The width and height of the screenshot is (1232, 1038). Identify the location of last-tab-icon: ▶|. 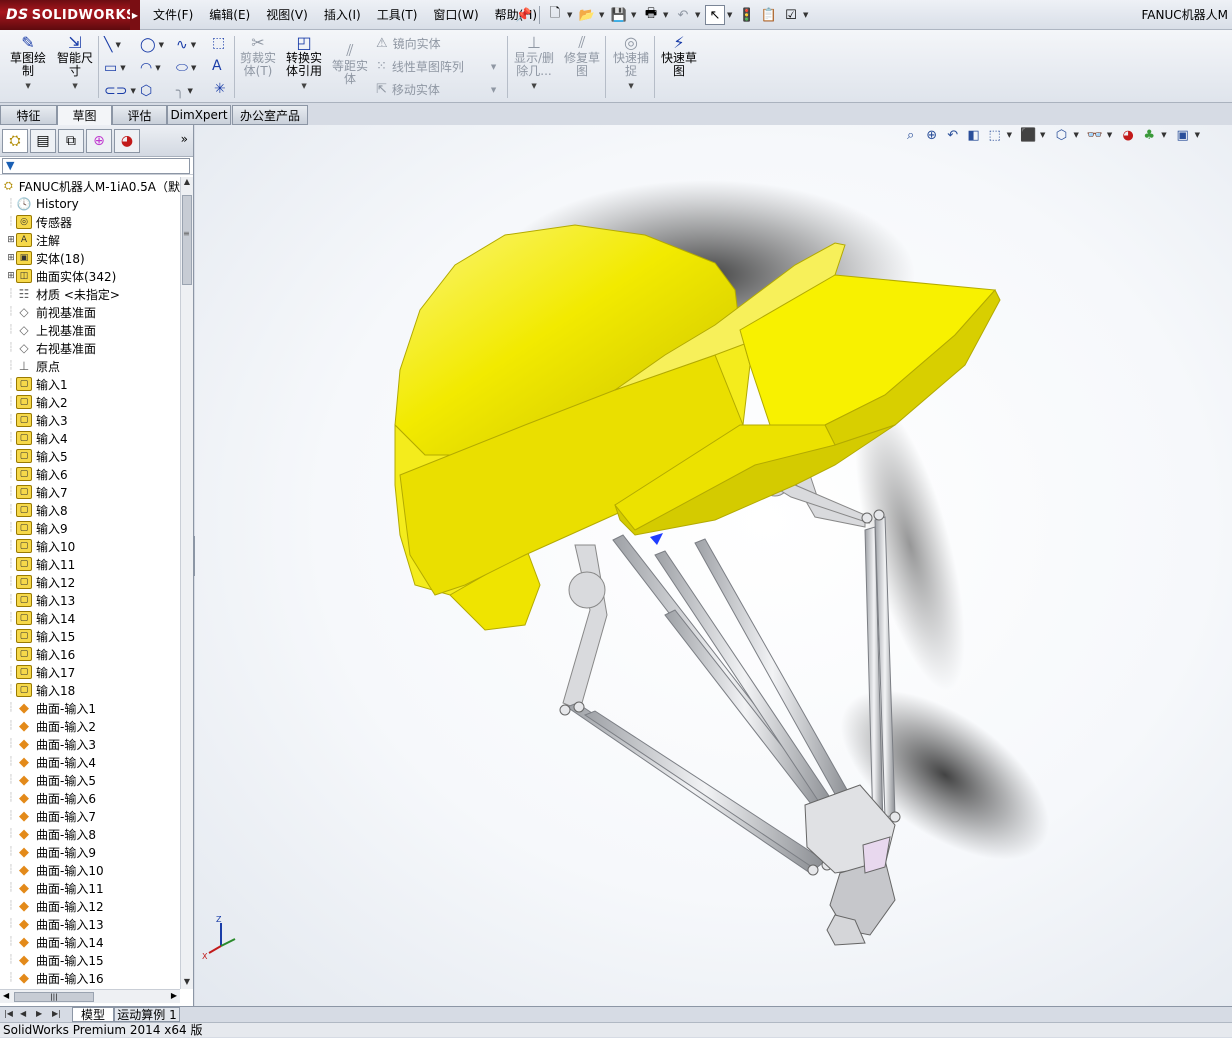
(56, 1013).